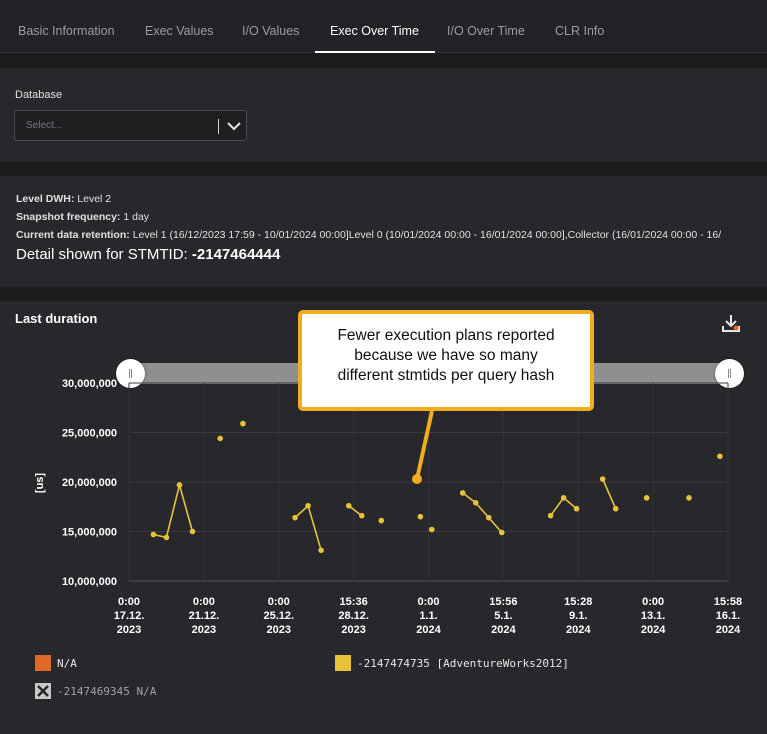 Image resolution: width=767 pixels, height=734 pixels. I want to click on tab-clr-info: CLR Info, so click(579, 26).